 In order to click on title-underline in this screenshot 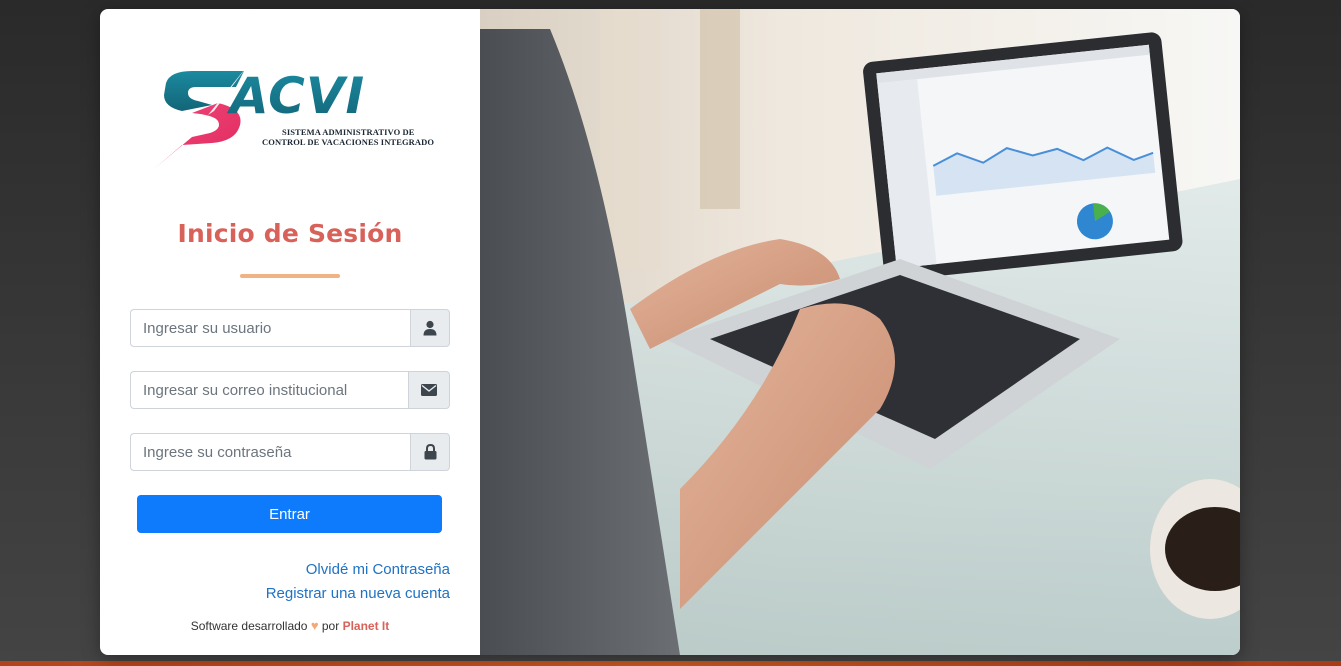, I will do `click(290, 276)`.